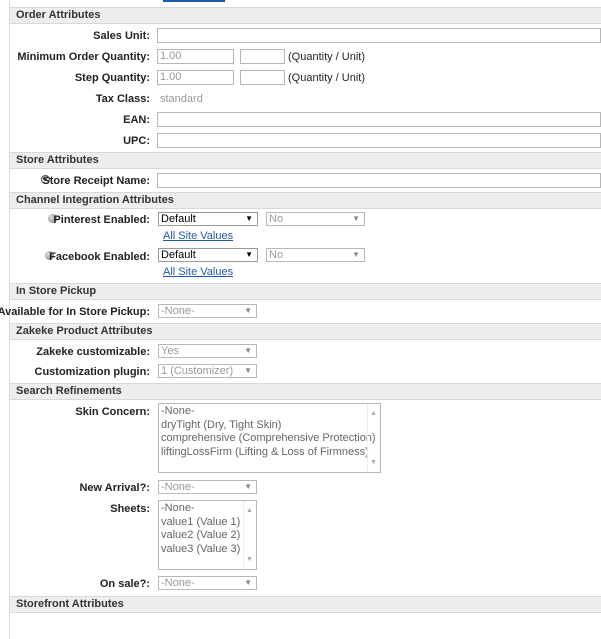  Describe the element at coordinates (305, 604) in the screenshot. I see `section-storefront-attributes: Storefront Attributes` at that location.